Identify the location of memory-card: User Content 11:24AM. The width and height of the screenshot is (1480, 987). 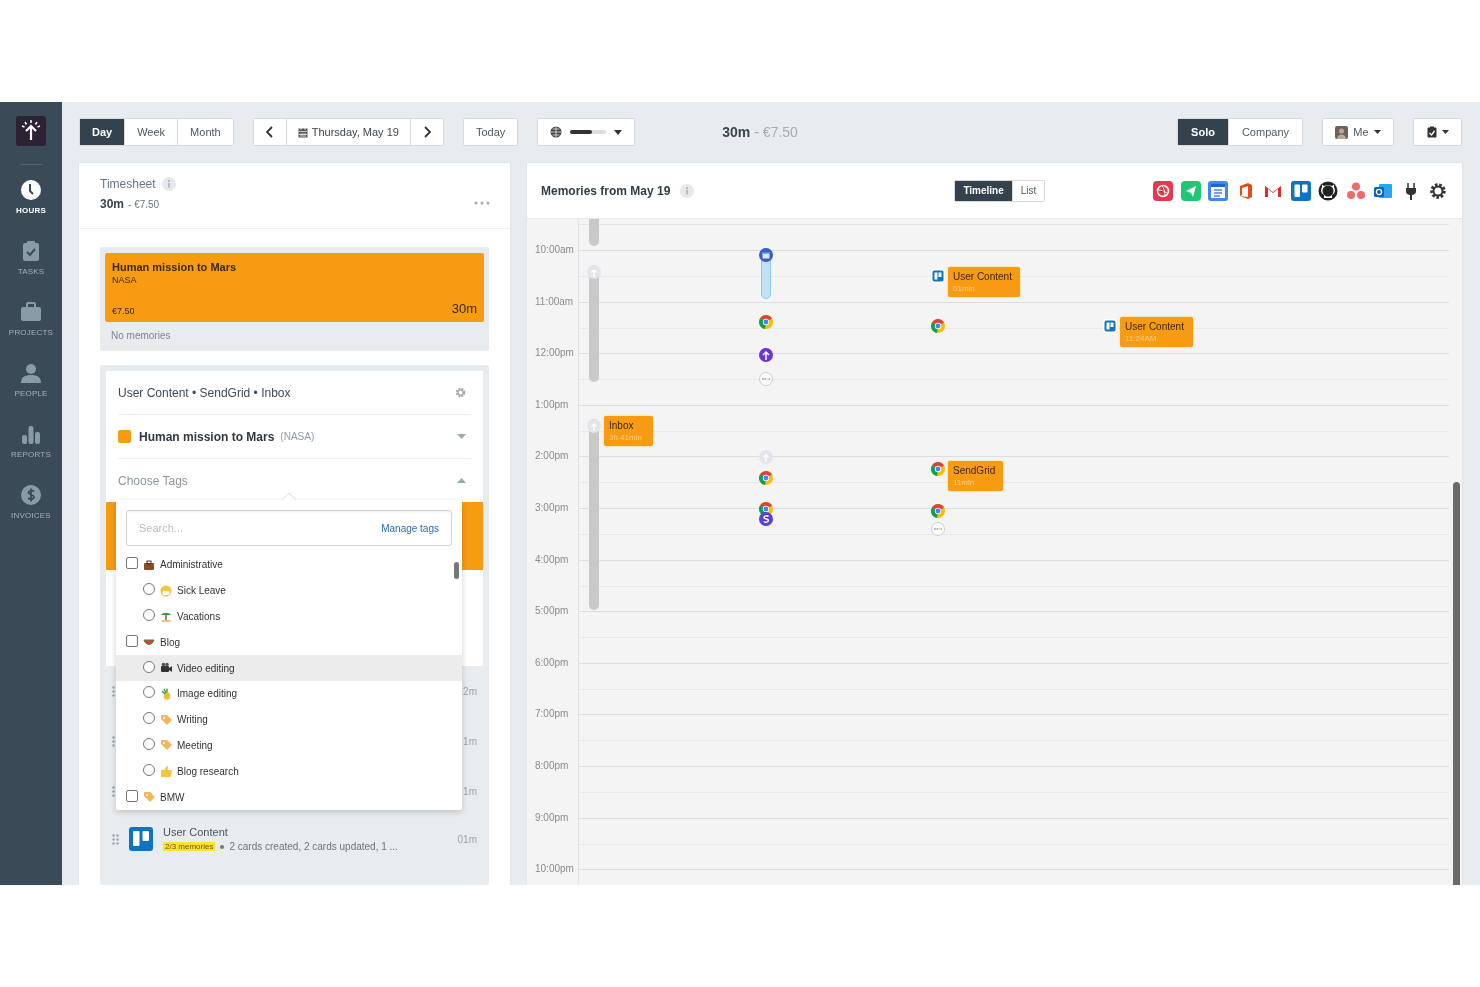
(1156, 332).